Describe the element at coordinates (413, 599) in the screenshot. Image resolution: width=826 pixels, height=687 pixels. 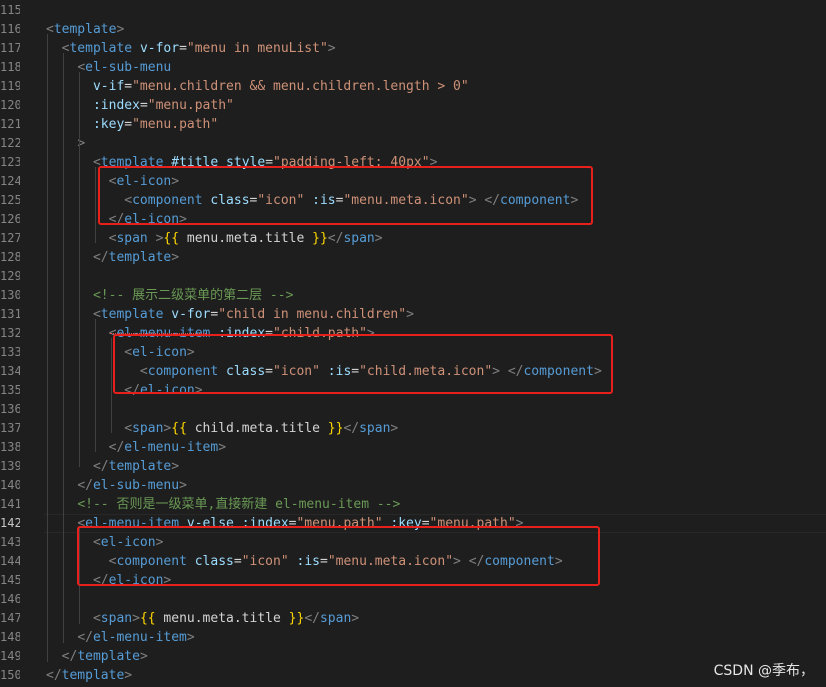
I see `code-line: 146` at that location.